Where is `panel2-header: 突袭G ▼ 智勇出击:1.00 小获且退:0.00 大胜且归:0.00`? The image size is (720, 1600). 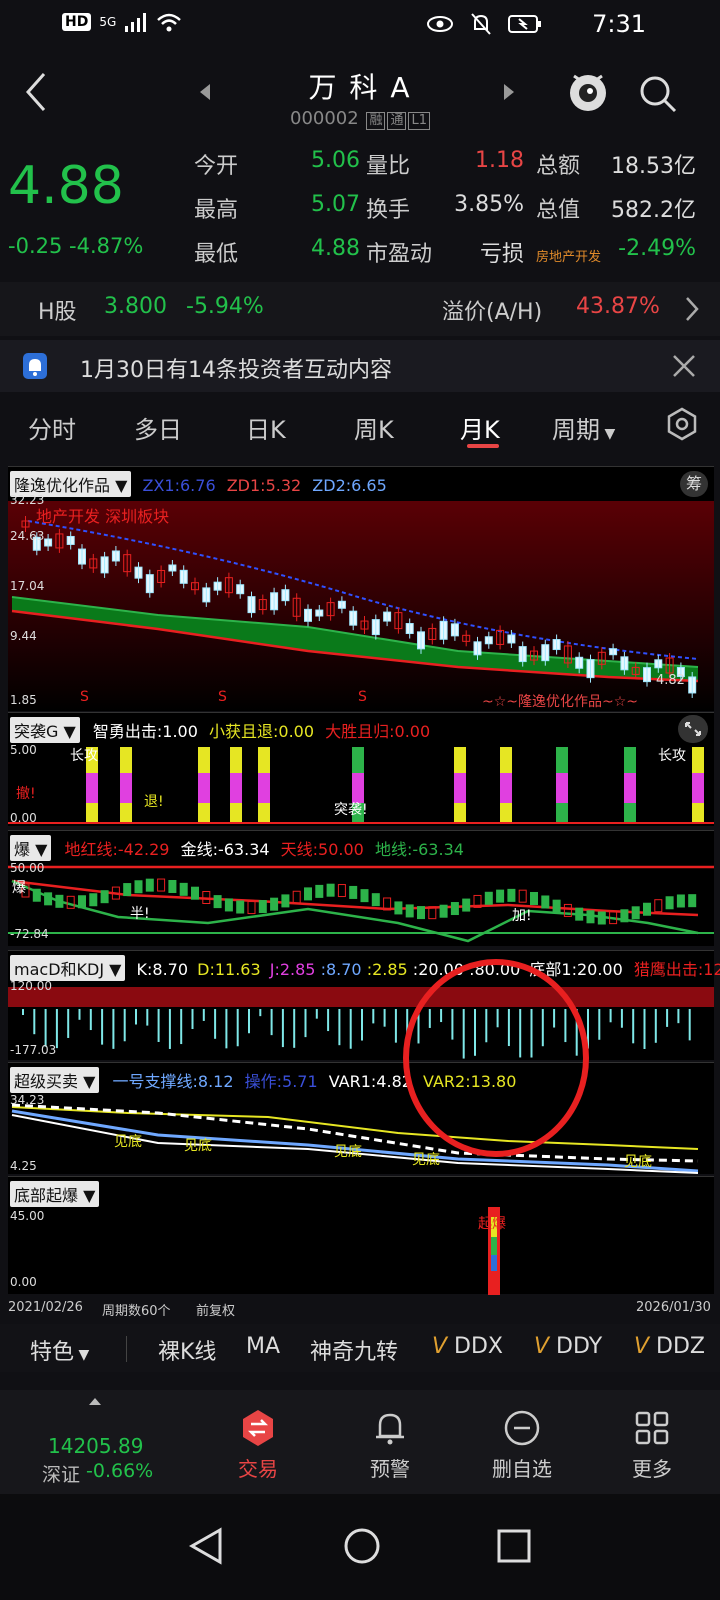 panel2-header: 突袭G ▼ 智勇出击:1.00 小获且退:0.00 大胜且归:0.00 is located at coordinates (220, 730).